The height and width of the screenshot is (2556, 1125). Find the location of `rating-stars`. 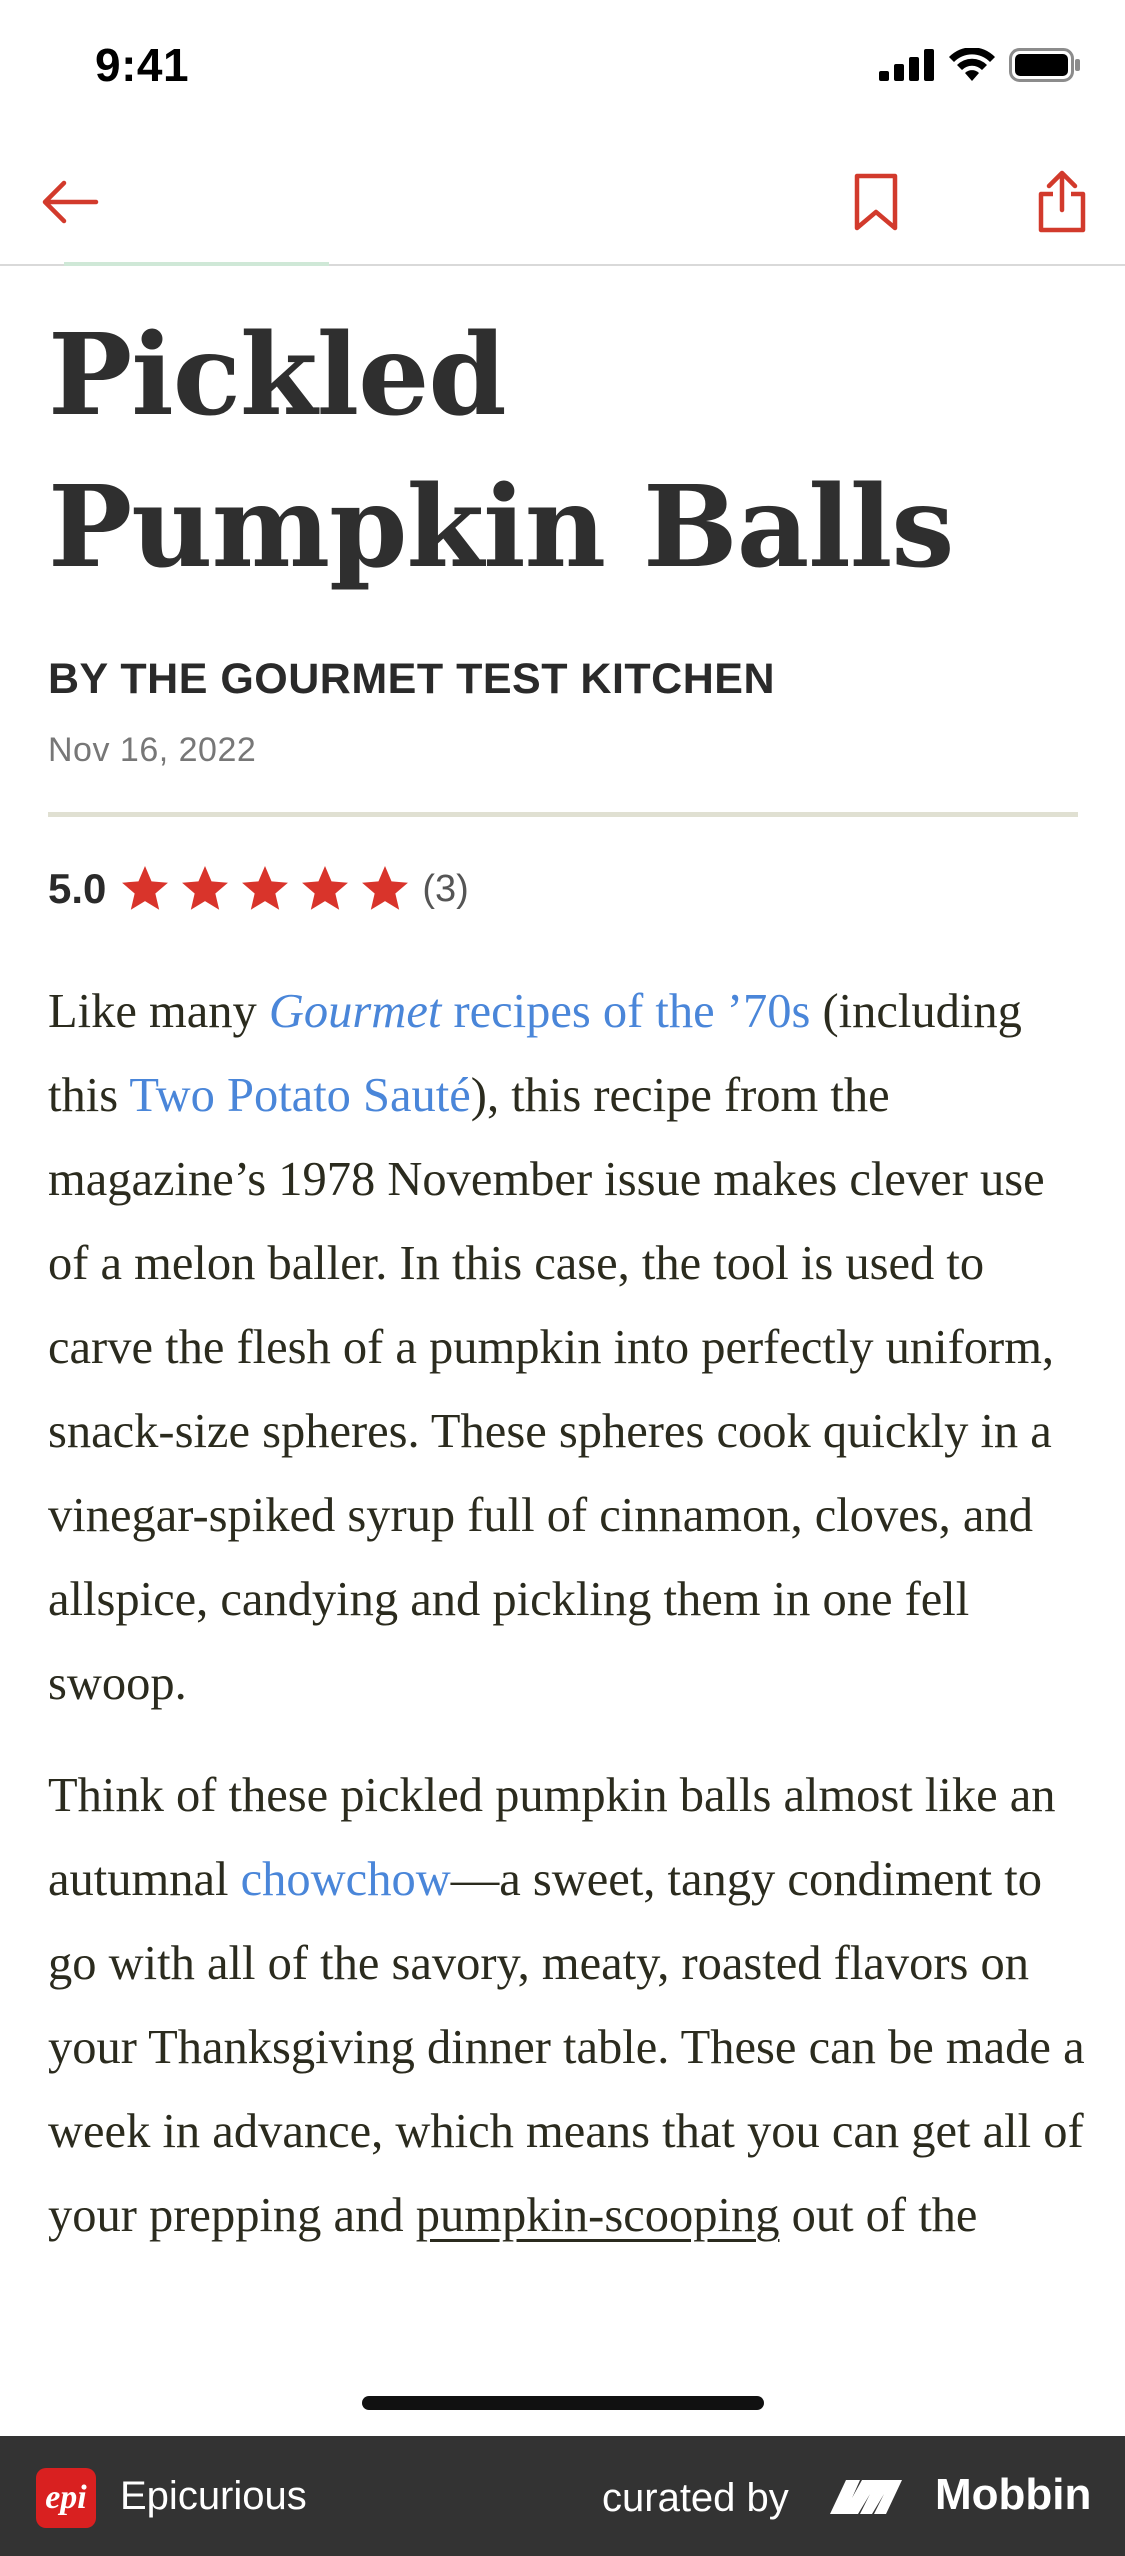

rating-stars is located at coordinates (265, 889).